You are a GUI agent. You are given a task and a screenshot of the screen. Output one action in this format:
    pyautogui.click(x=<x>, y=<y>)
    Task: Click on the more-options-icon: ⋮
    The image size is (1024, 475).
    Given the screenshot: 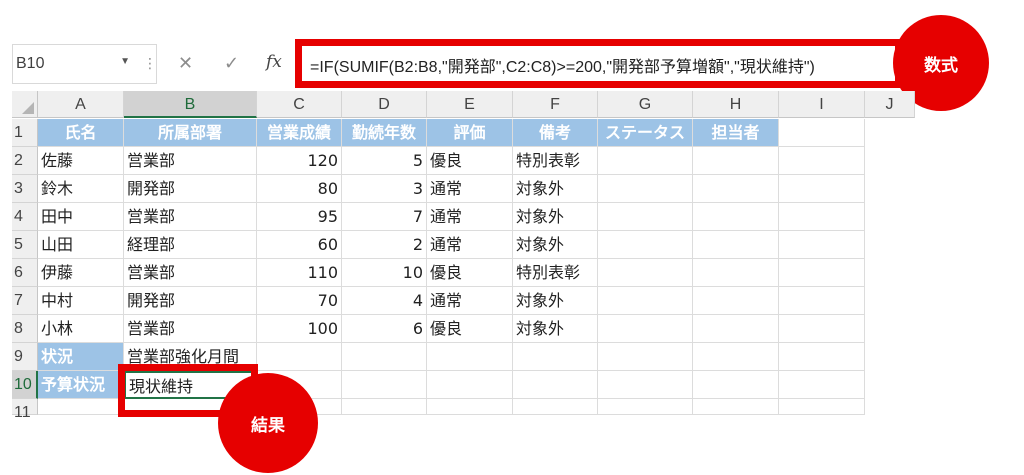 What is the action you would take?
    pyautogui.click(x=150, y=64)
    